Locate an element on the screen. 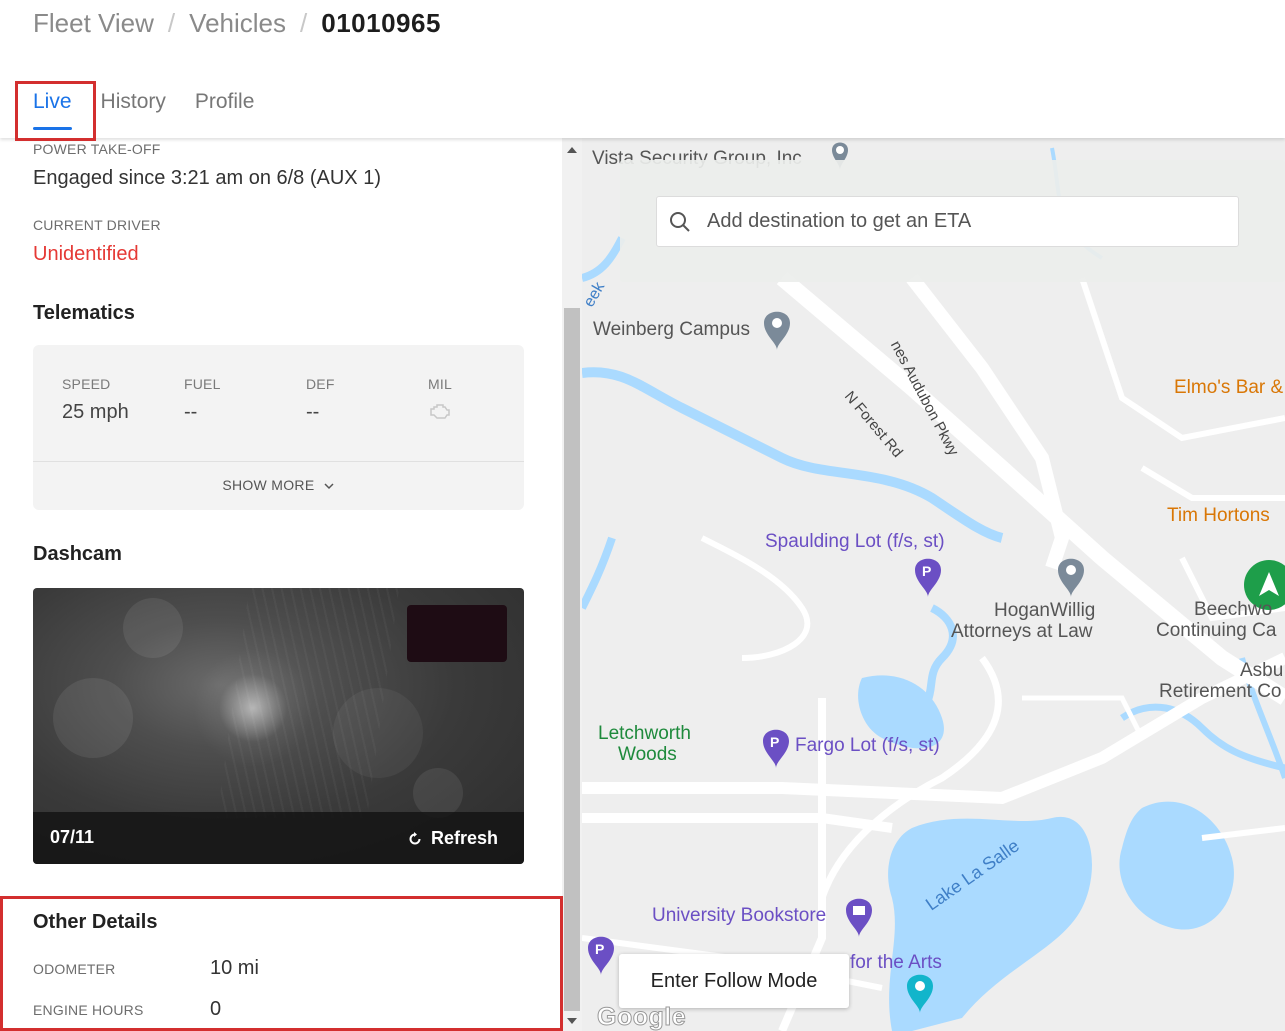 The width and height of the screenshot is (1285, 1031). map-label: Attorneys at Law is located at coordinates (1022, 631).